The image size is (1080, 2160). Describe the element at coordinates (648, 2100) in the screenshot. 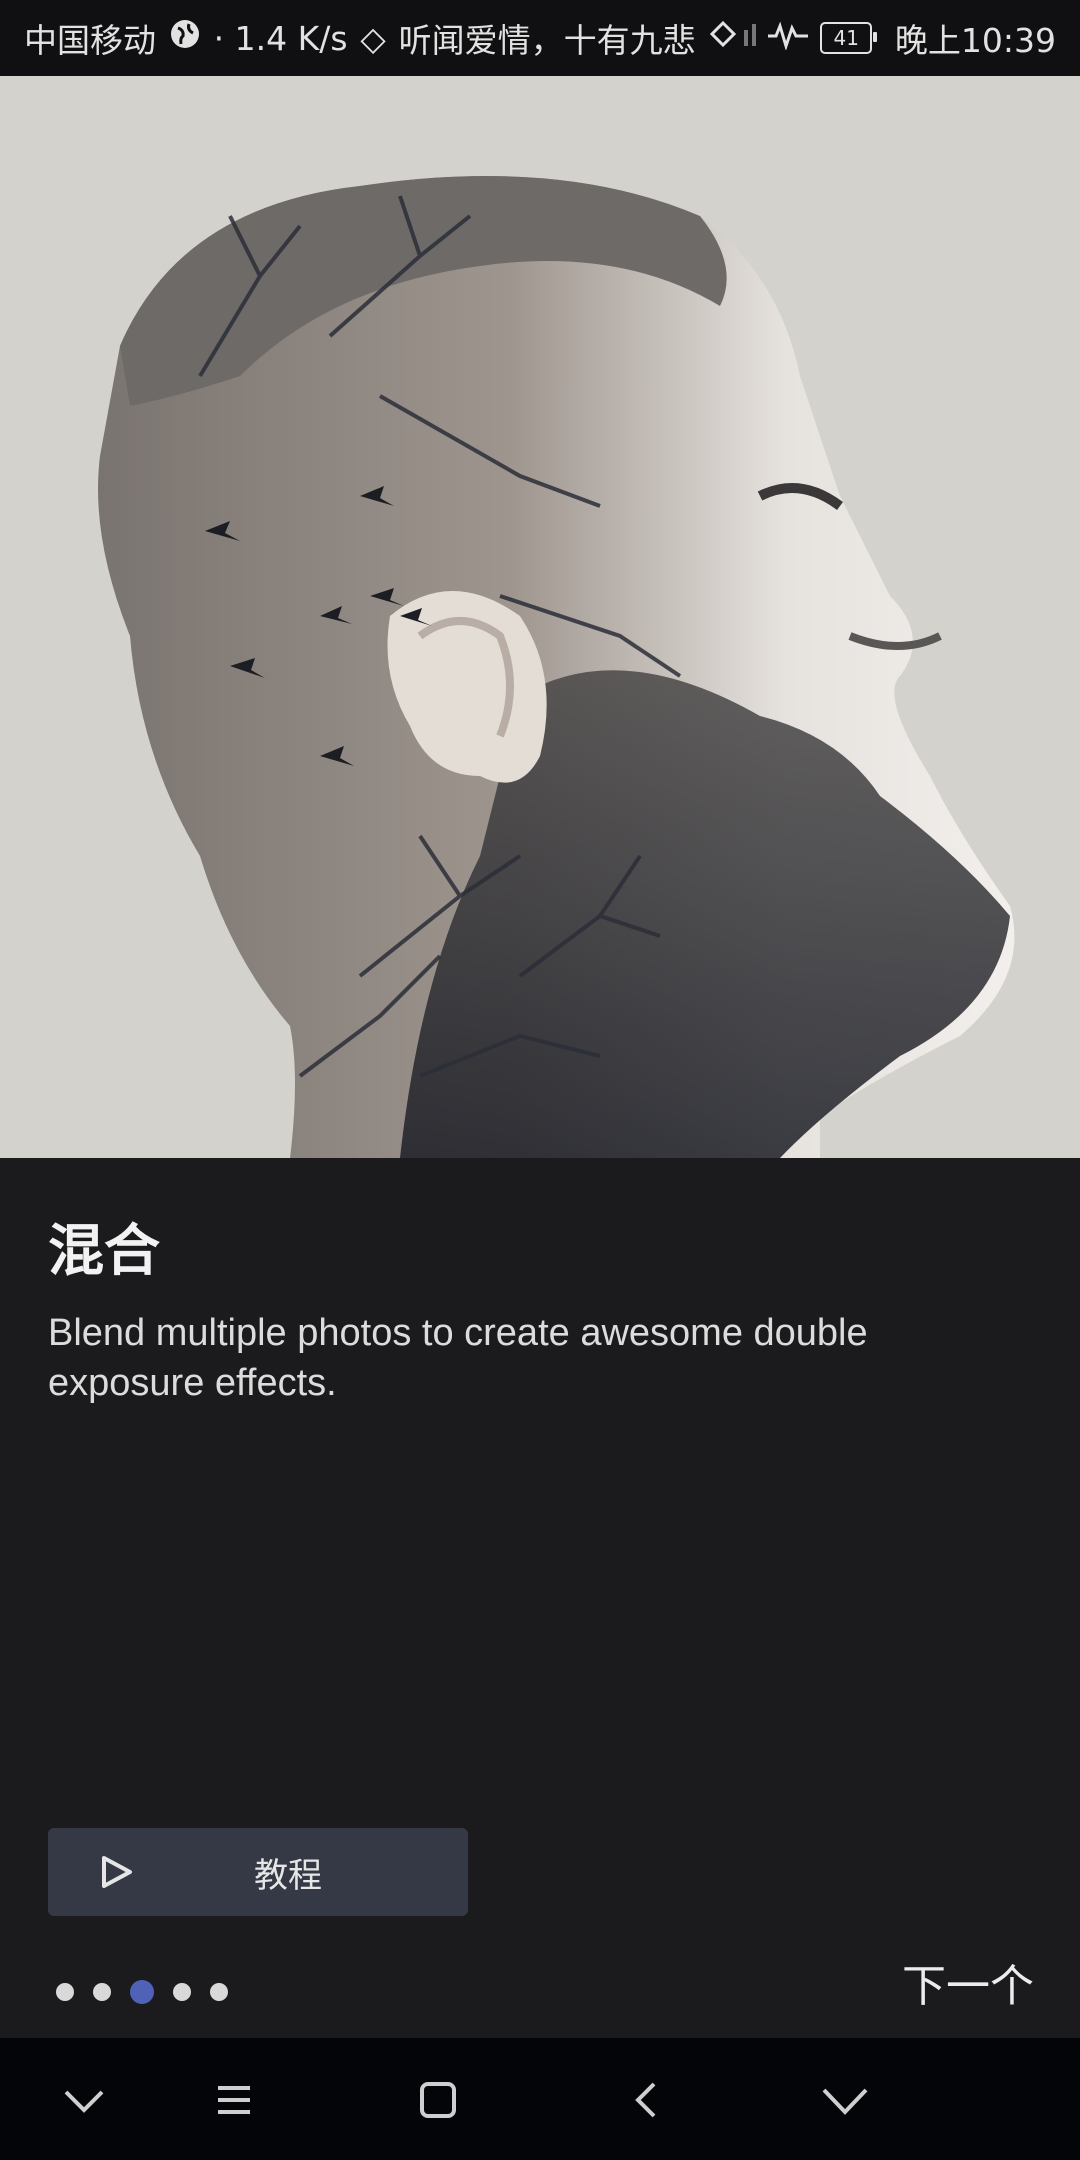

I see `back-icon` at that location.